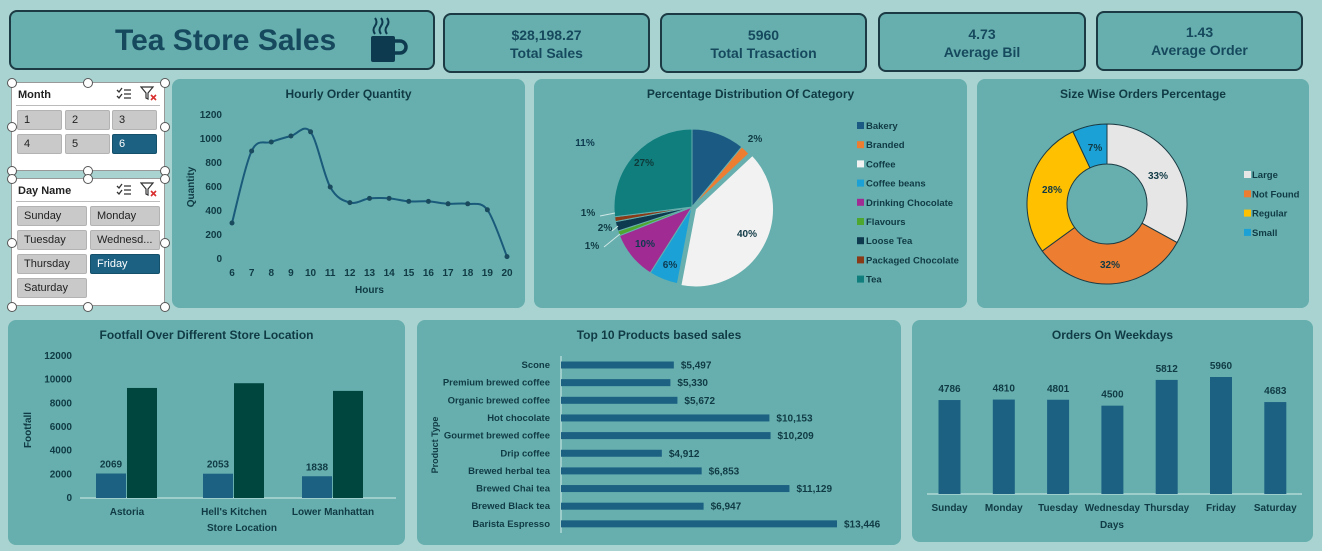 This screenshot has width=1322, height=551. What do you see at coordinates (1052, 190) in the screenshot?
I see `data-label: 28%` at bounding box center [1052, 190].